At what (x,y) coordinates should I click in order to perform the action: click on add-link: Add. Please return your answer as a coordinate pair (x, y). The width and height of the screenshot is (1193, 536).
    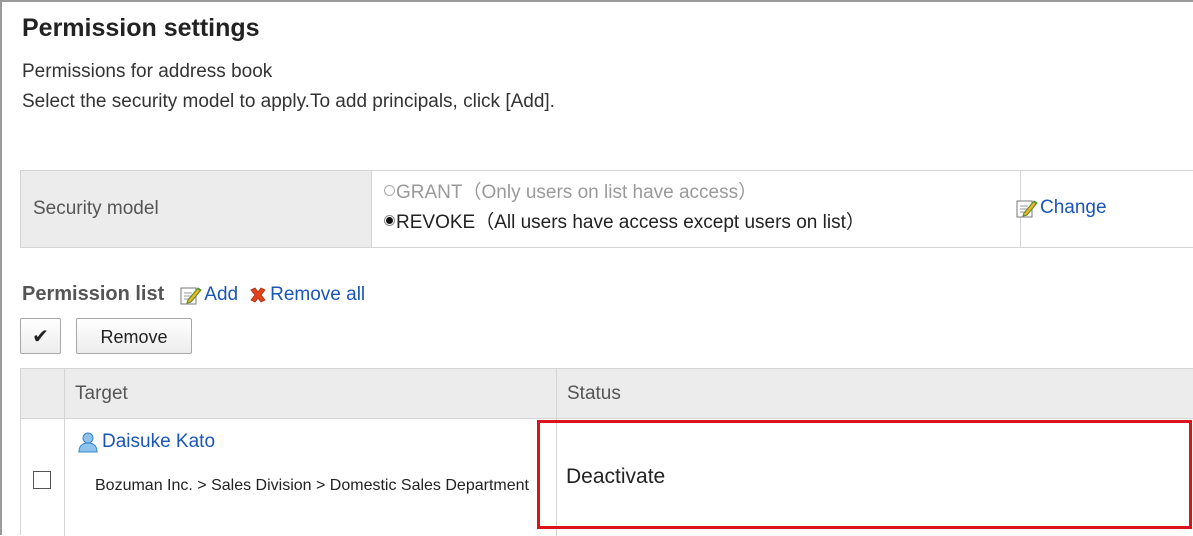
    Looking at the image, I should click on (209, 295).